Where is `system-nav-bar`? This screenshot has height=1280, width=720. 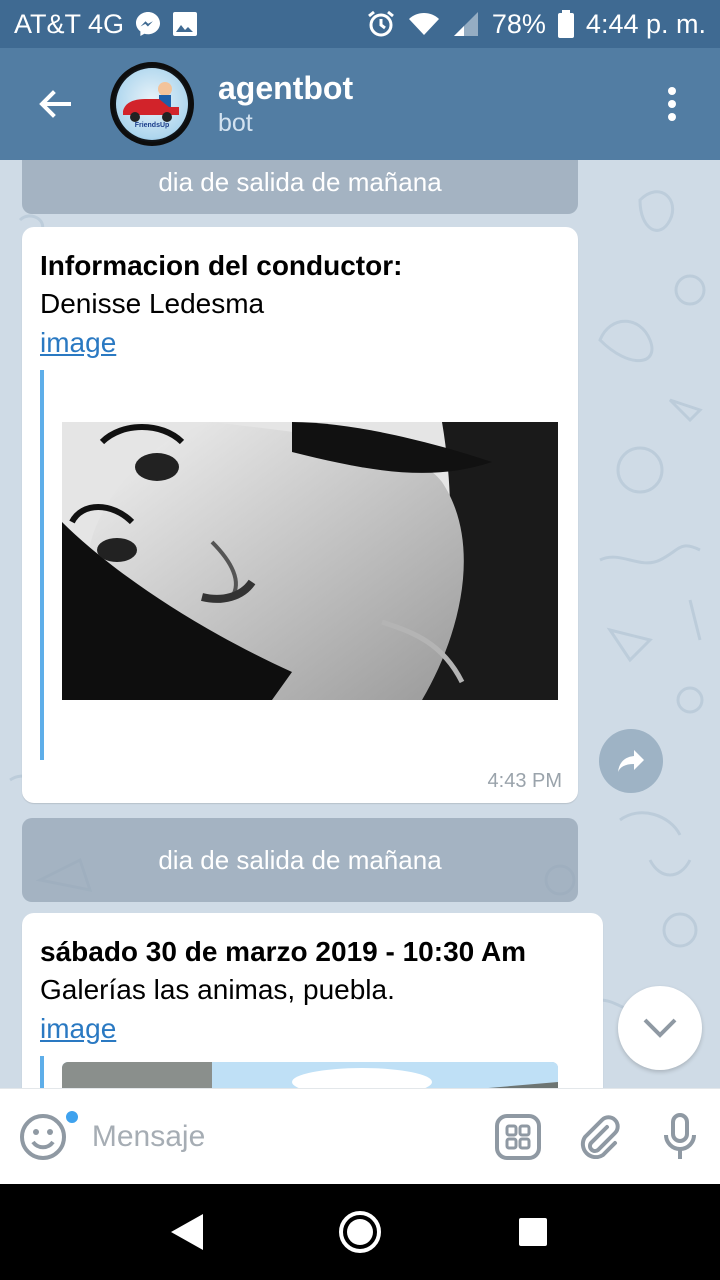
system-nav-bar is located at coordinates (360, 1232).